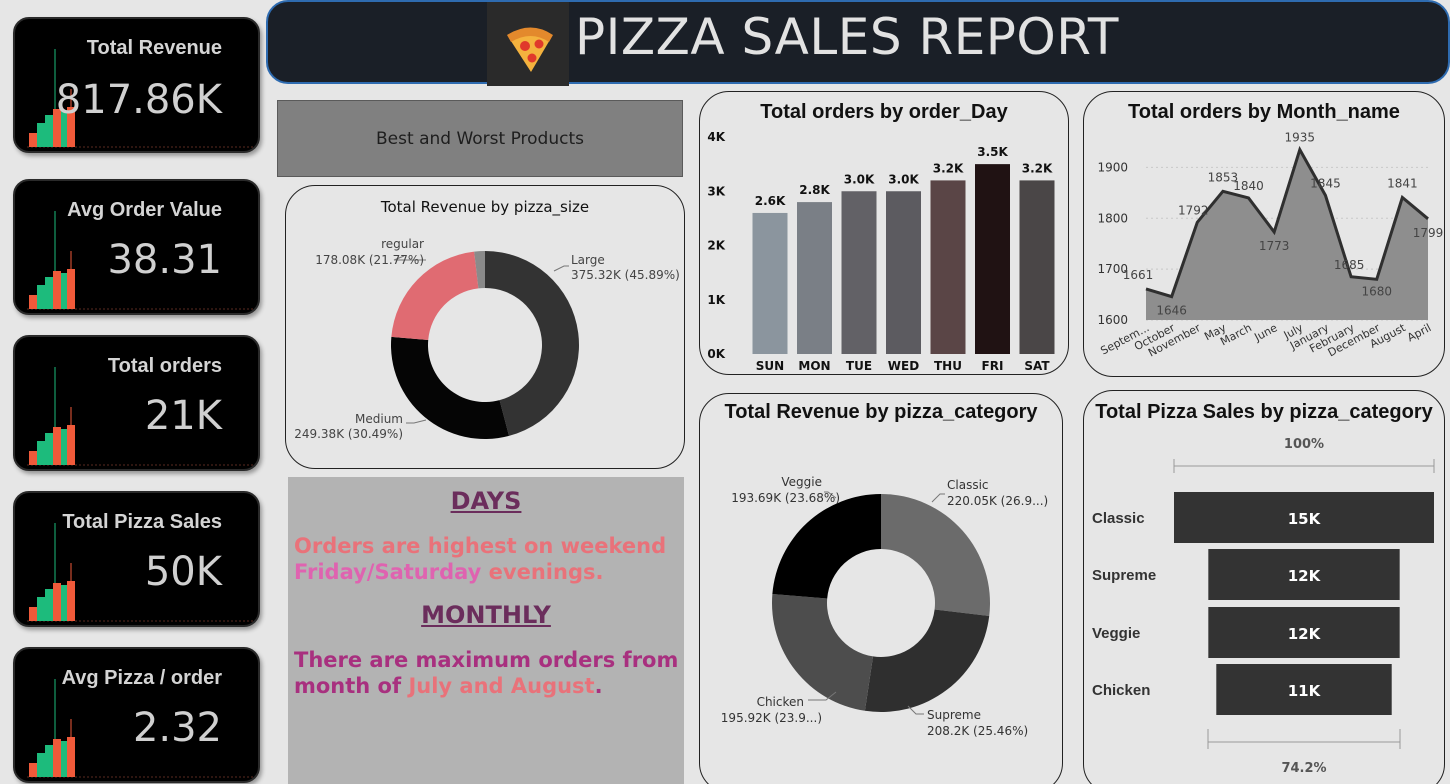 Image resolution: width=1450 pixels, height=784 pixels. What do you see at coordinates (716, 354) in the screenshot?
I see `y-tick-label: 0K` at bounding box center [716, 354].